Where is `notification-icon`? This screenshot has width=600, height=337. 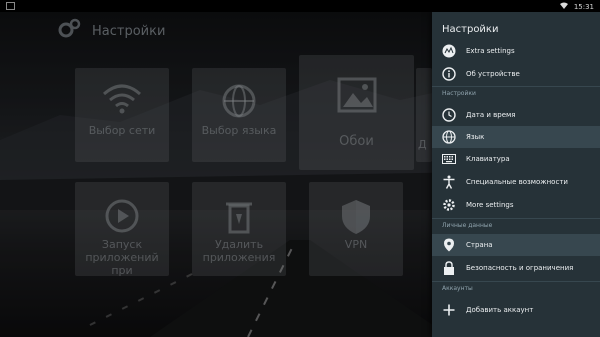
notification-icon is located at coordinates (10, 6).